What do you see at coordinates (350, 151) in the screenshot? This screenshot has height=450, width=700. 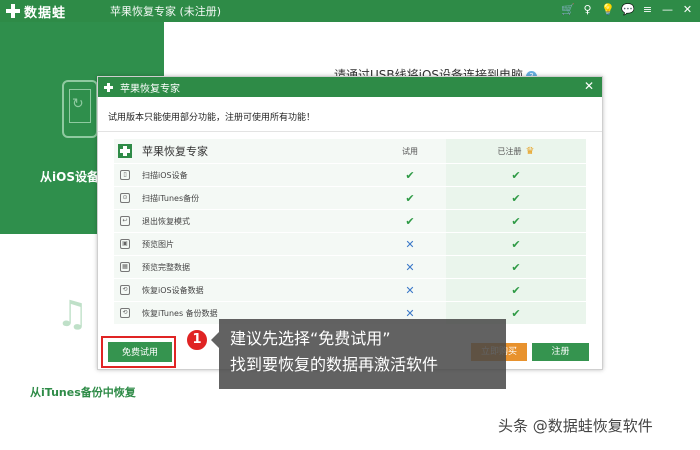 I see `table-header: 苹果恢复专家 试用 已注册 ♛` at bounding box center [350, 151].